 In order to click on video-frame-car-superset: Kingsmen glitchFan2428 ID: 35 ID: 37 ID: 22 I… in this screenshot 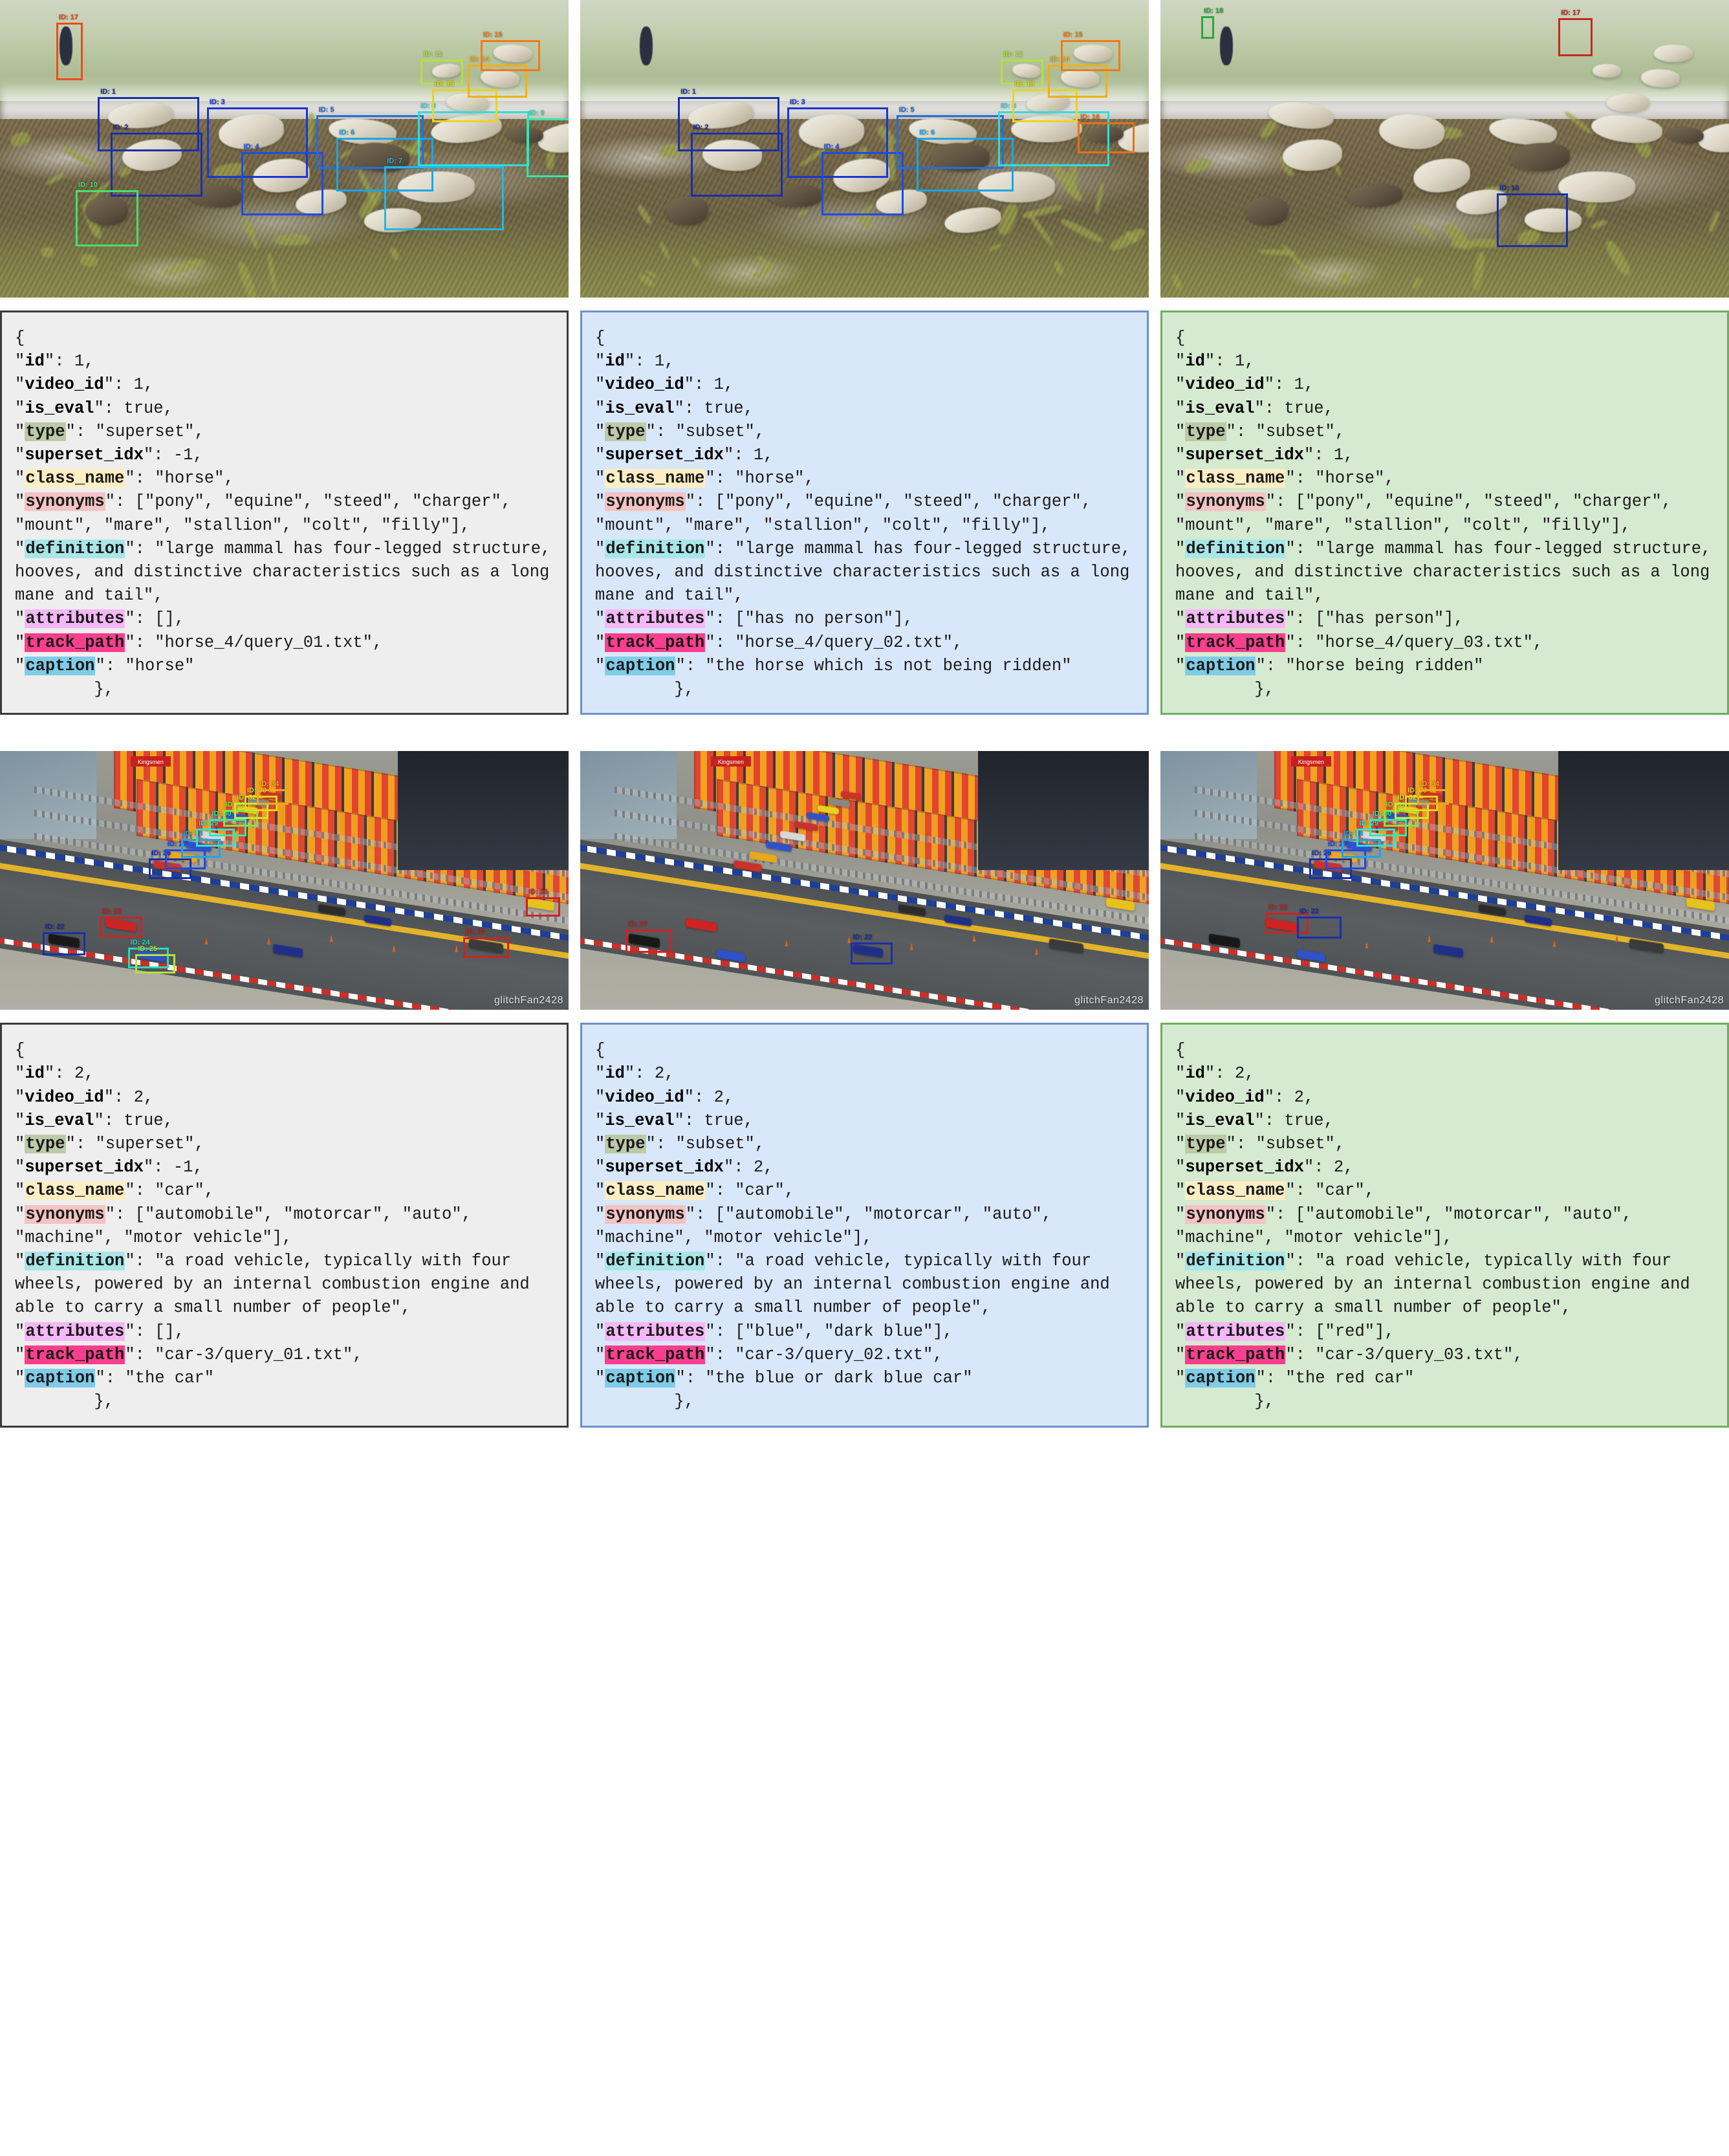, I will do `click(284, 880)`.